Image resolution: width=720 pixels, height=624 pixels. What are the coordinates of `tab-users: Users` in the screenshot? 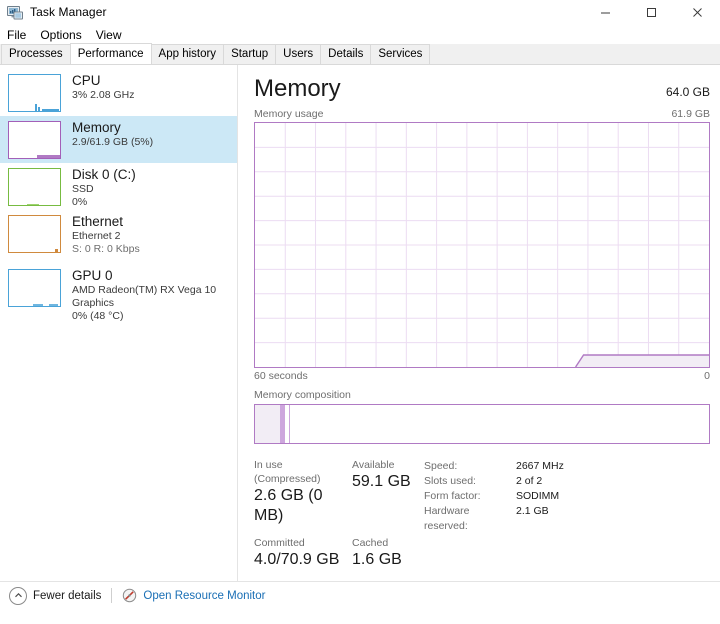 It's located at (298, 54).